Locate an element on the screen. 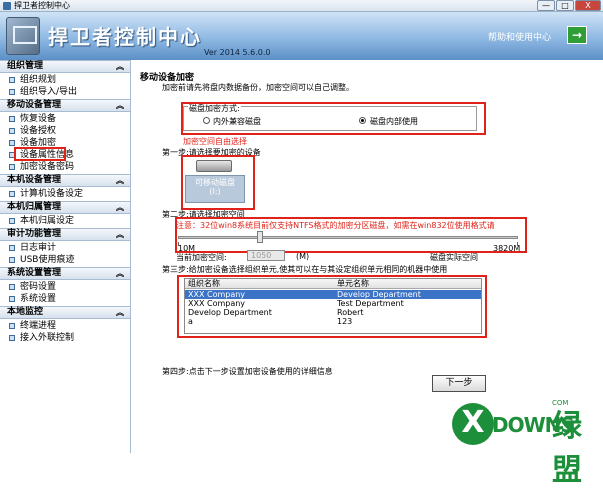 The width and height of the screenshot is (603, 489). space-slider-track is located at coordinates (348, 237).